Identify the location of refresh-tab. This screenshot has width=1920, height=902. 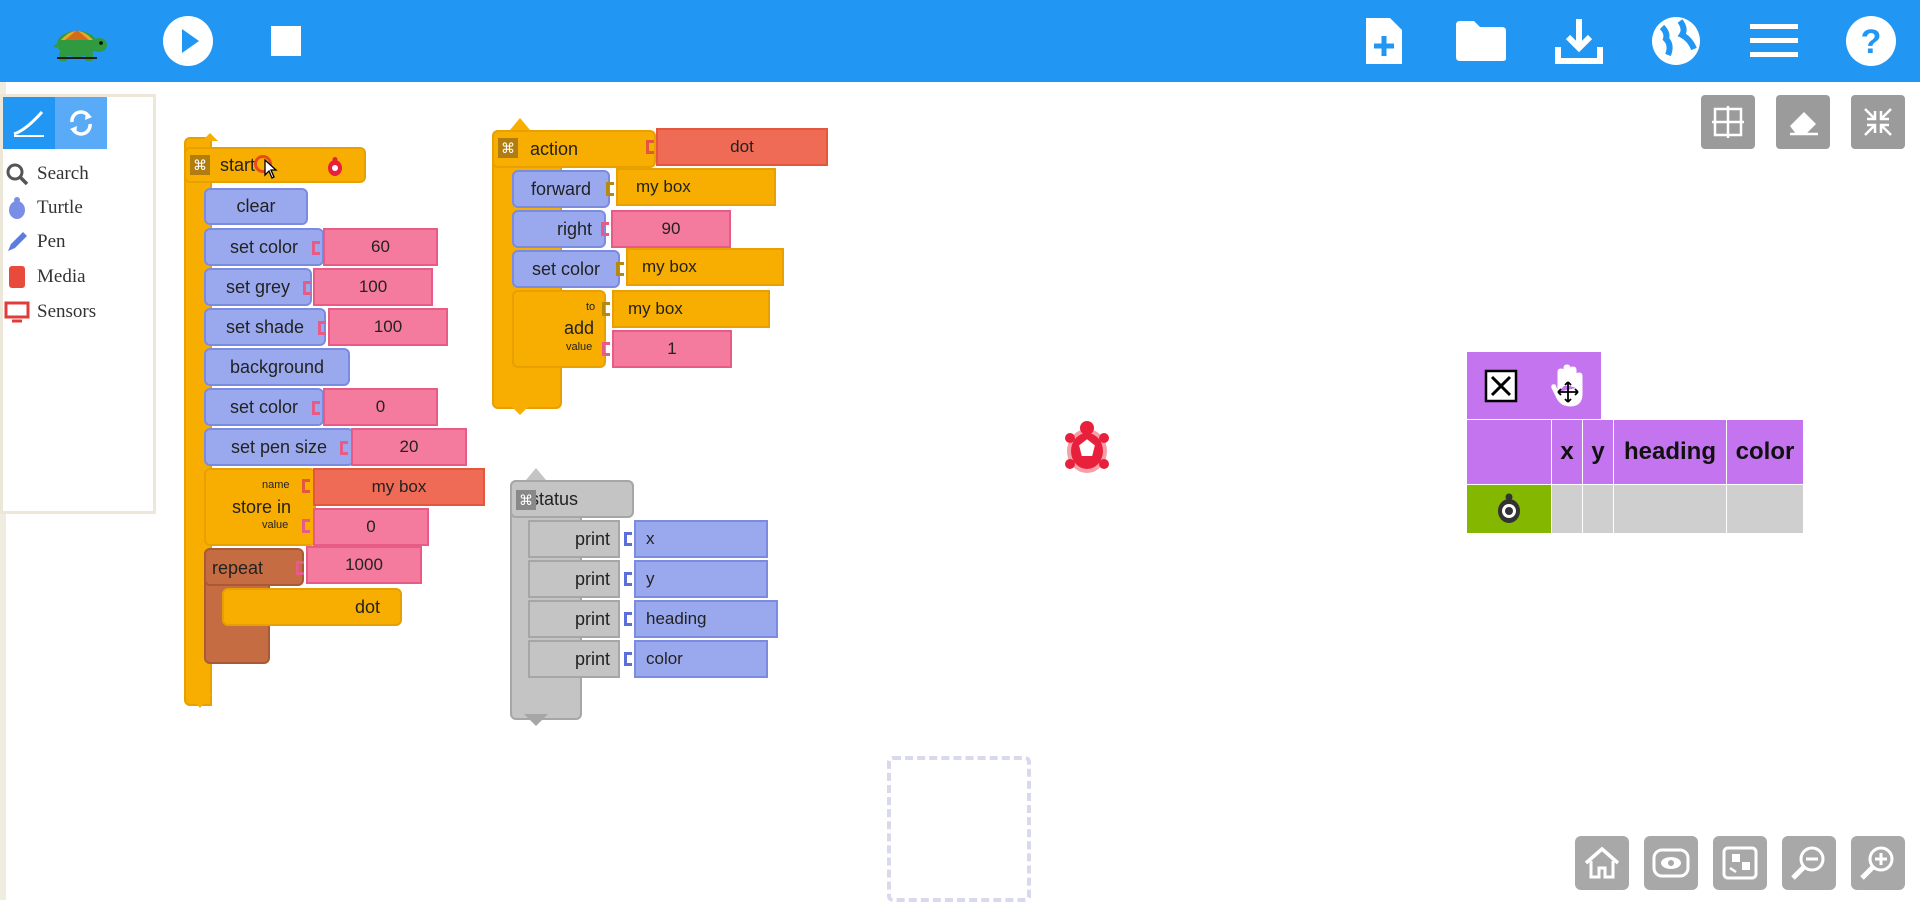
(81, 123).